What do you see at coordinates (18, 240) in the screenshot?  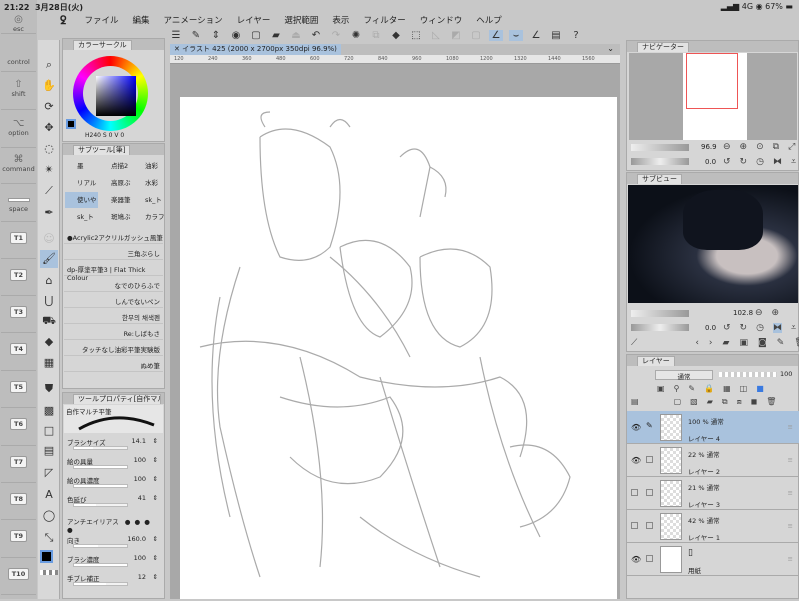 I see `t1-key: T1` at bounding box center [18, 240].